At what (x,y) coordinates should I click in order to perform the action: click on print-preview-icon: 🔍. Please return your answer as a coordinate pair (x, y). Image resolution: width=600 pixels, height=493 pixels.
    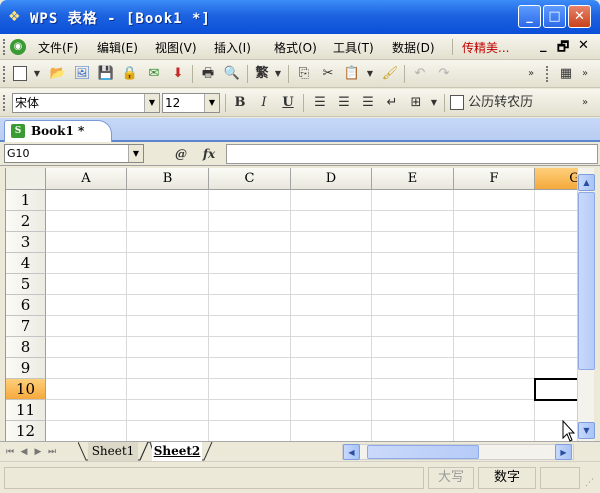
    Looking at the image, I should click on (232, 74).